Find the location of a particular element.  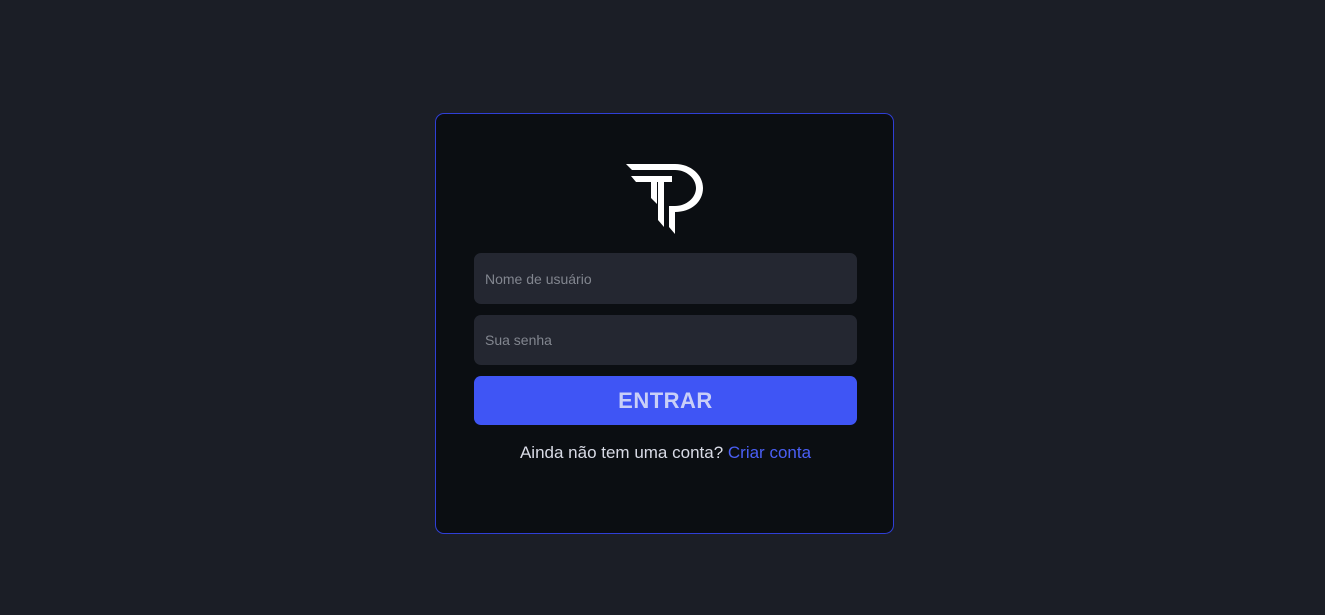

signup-prompt-text: Ainda não tem uma conta? is located at coordinates (621, 452).